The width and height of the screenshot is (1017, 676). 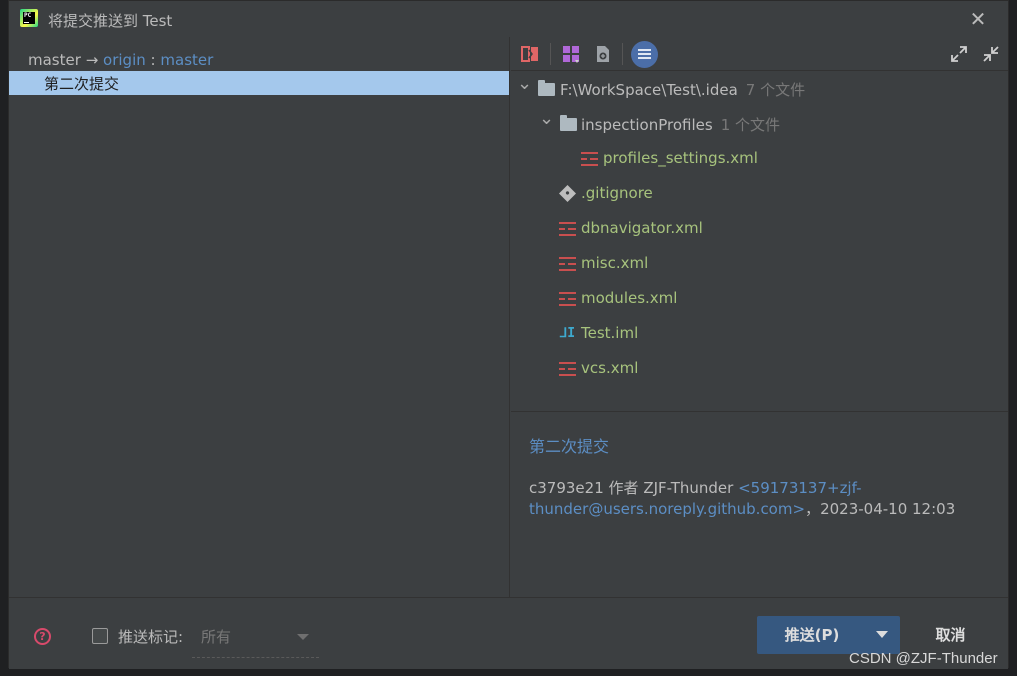 What do you see at coordinates (750, 125) in the screenshot?
I see `folder-file-count: 1 个文件` at bounding box center [750, 125].